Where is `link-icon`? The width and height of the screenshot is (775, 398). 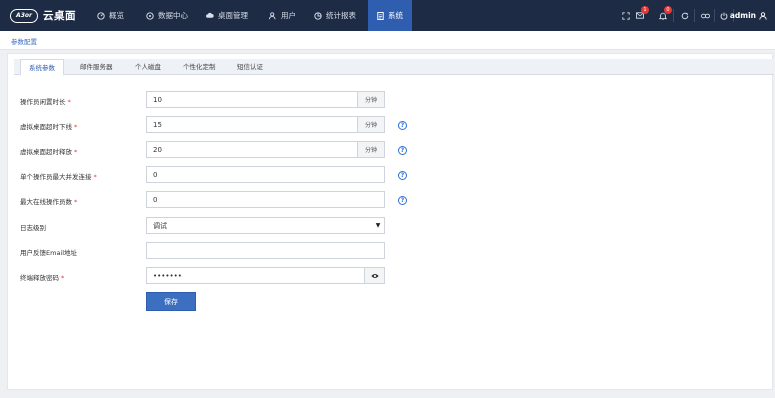 link-icon is located at coordinates (705, 15).